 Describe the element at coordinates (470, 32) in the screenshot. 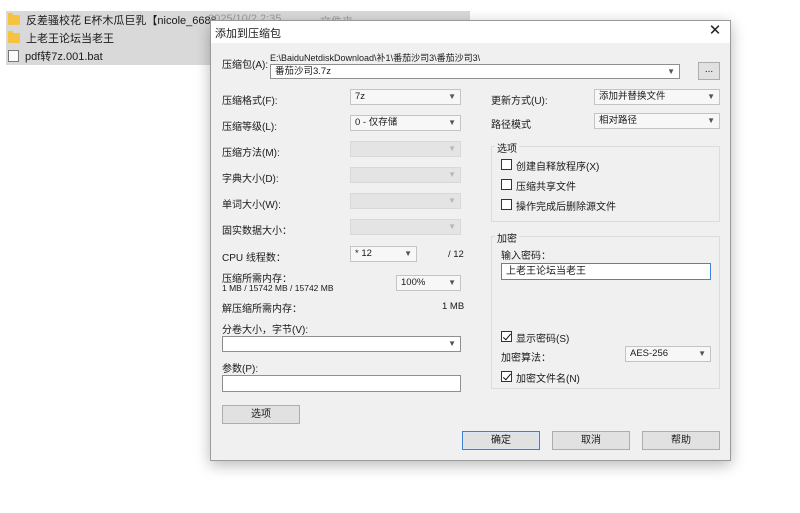

I see `title-bar: 添加到压缩包 ✕` at that location.